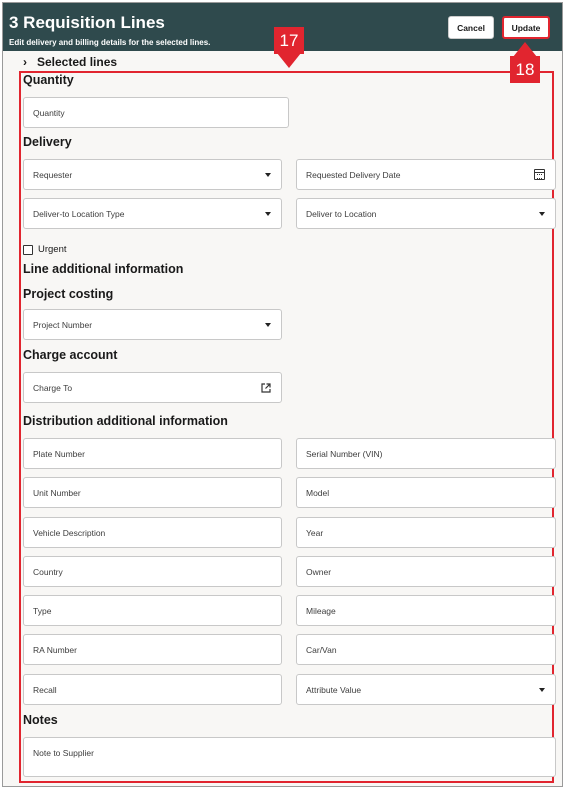 This screenshot has width=567, height=791. What do you see at coordinates (315, 532) in the screenshot?
I see `year-label: Year` at bounding box center [315, 532].